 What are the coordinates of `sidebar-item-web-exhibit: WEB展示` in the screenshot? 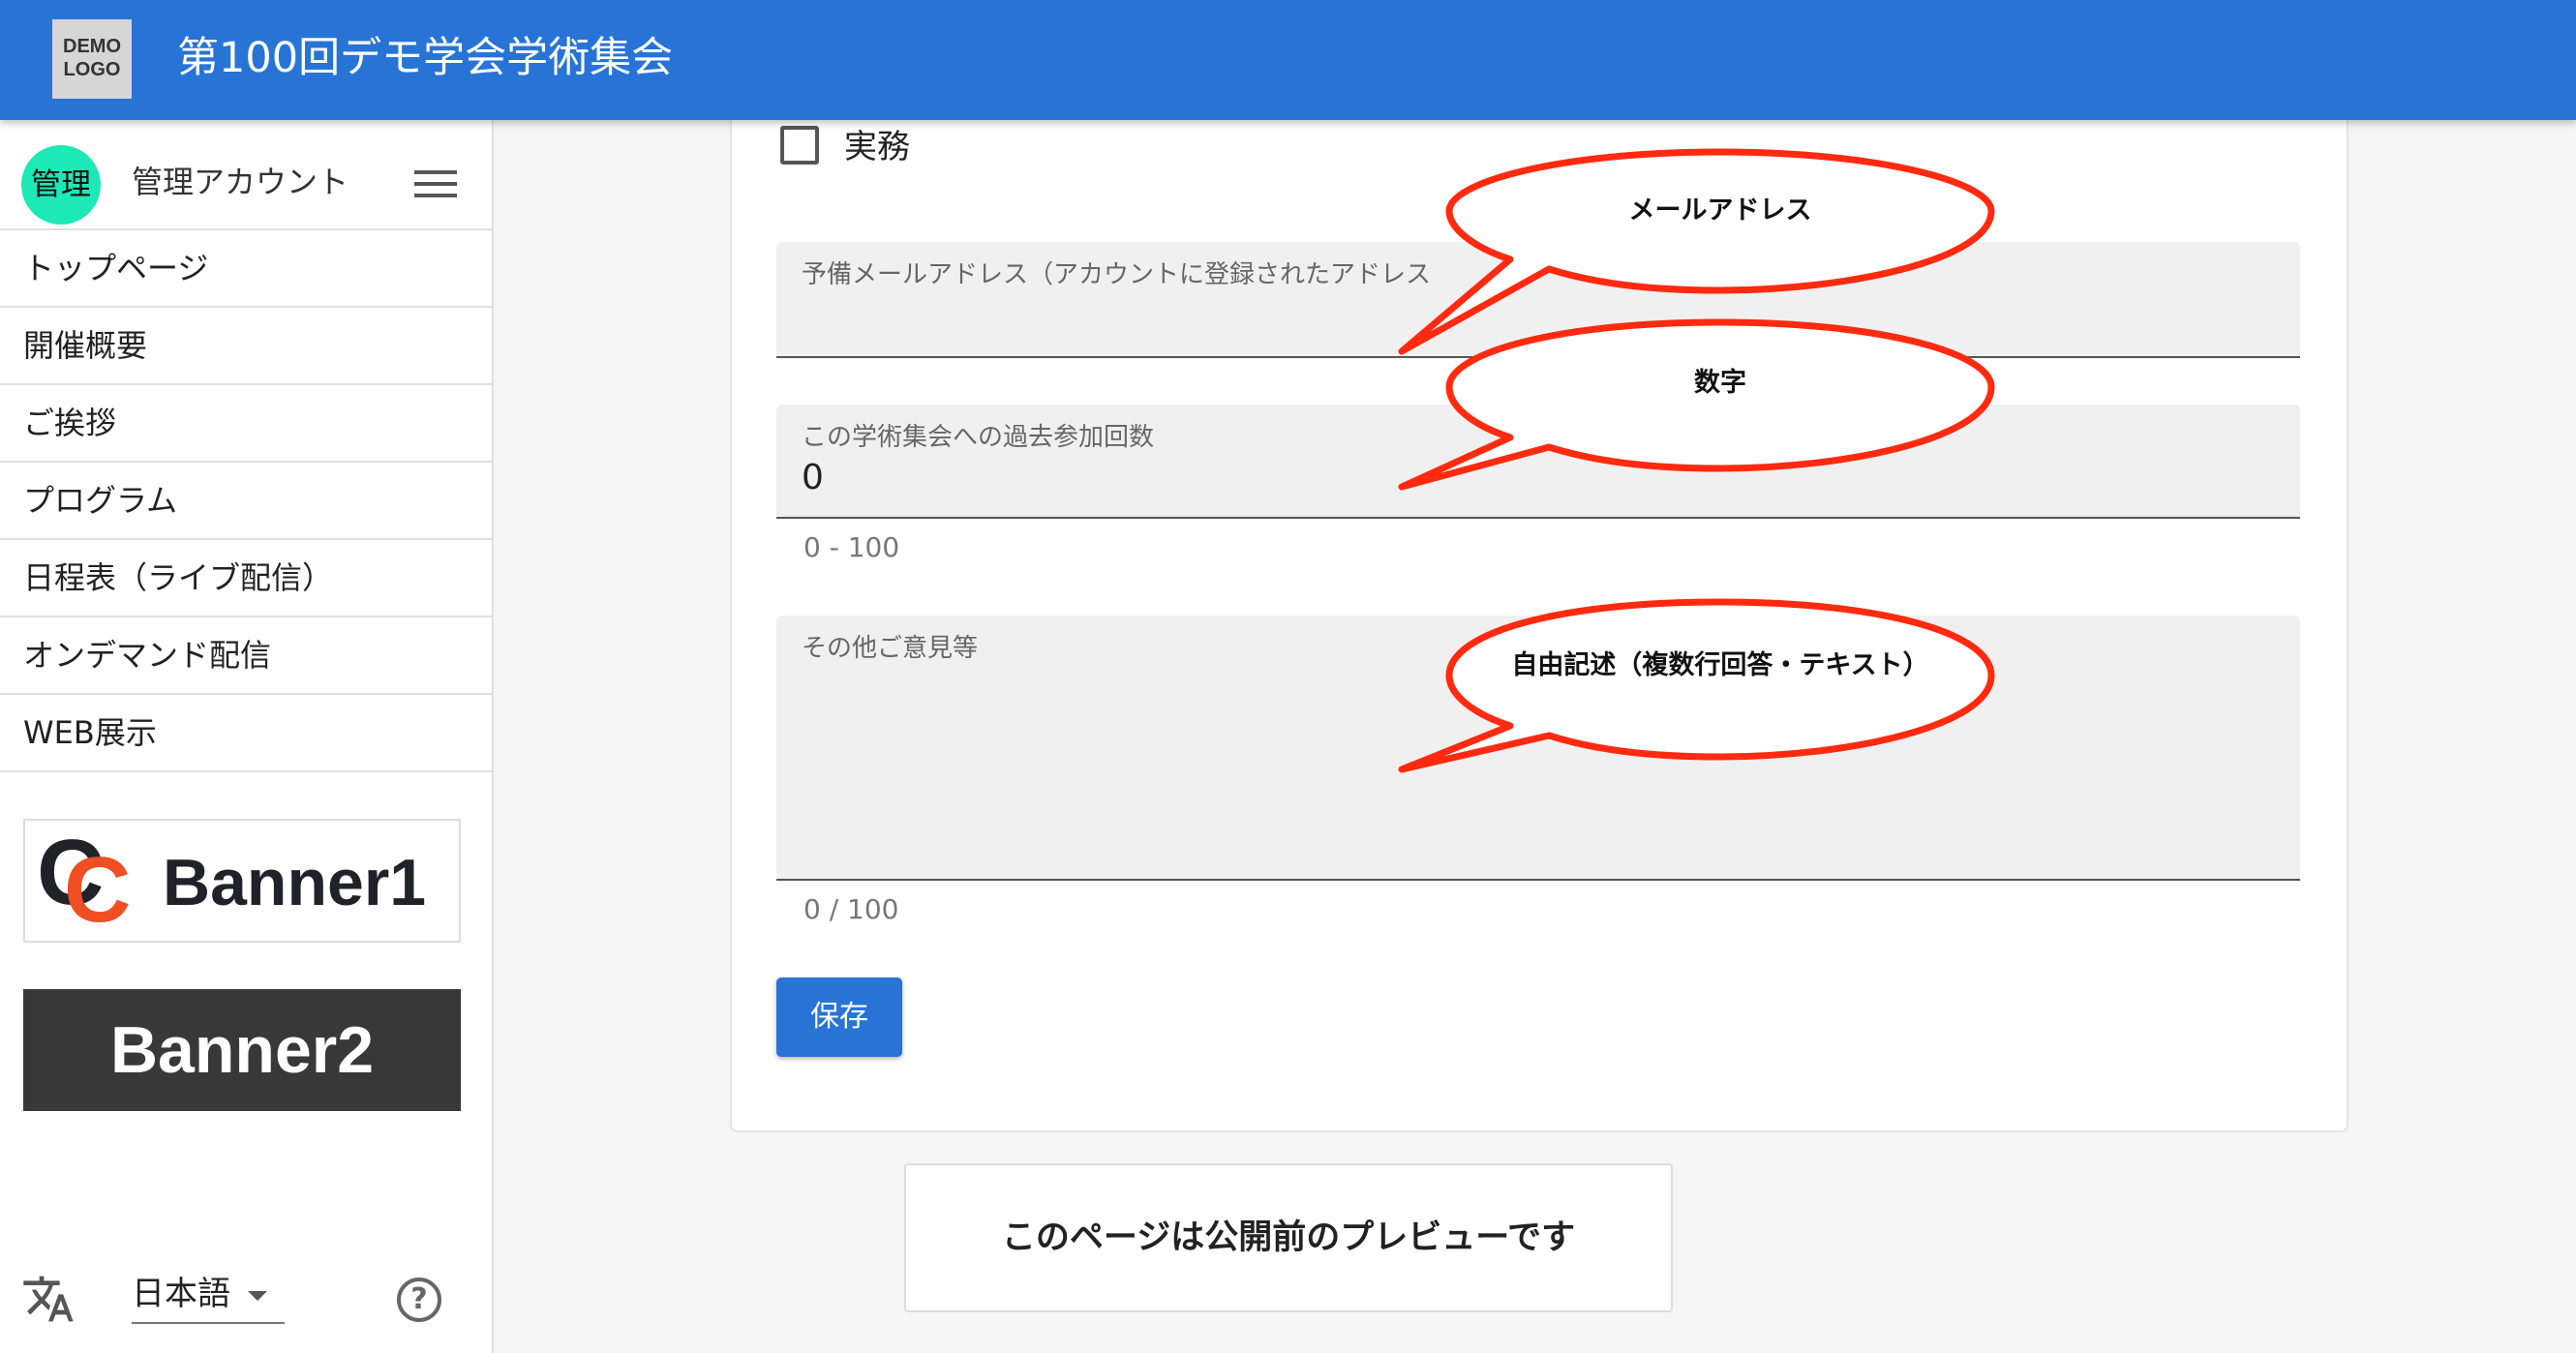 It's located at (246, 733).